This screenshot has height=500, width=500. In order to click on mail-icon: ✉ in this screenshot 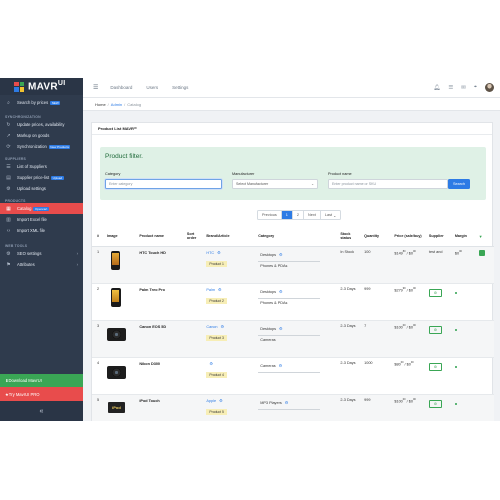, I will do `click(463, 88)`.